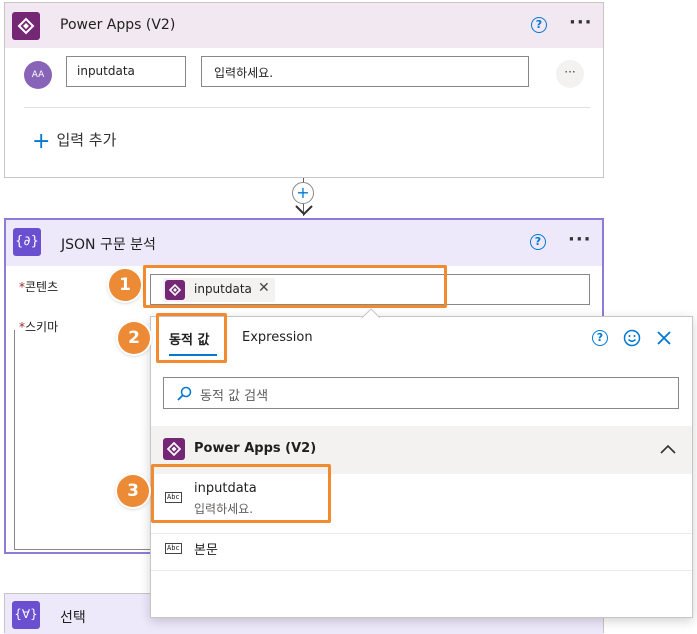  I want to click on json-icon: {∂}, so click(27, 242).